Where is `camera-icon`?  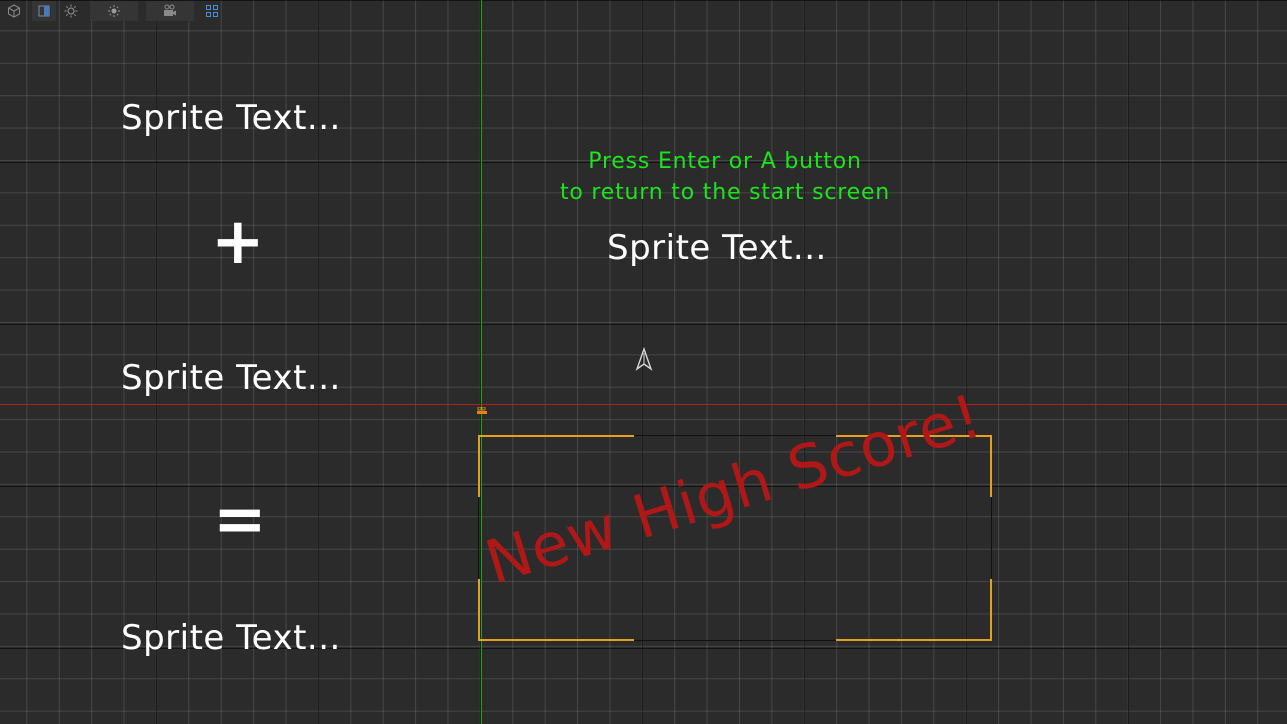 camera-icon is located at coordinates (170, 11).